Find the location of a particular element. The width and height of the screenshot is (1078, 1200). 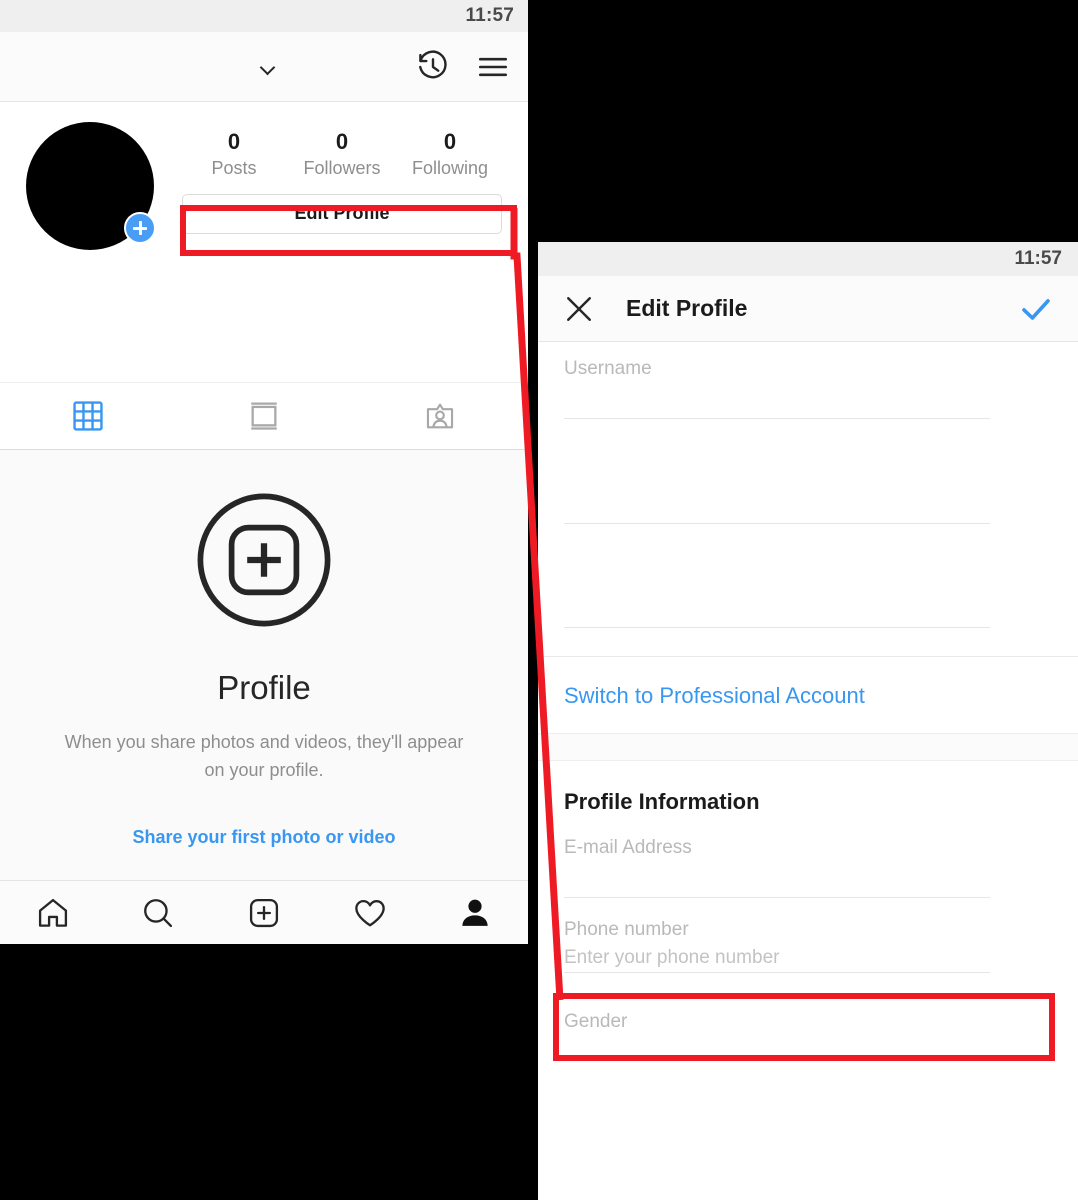

empty-state-title: Profile is located at coordinates (264, 687).